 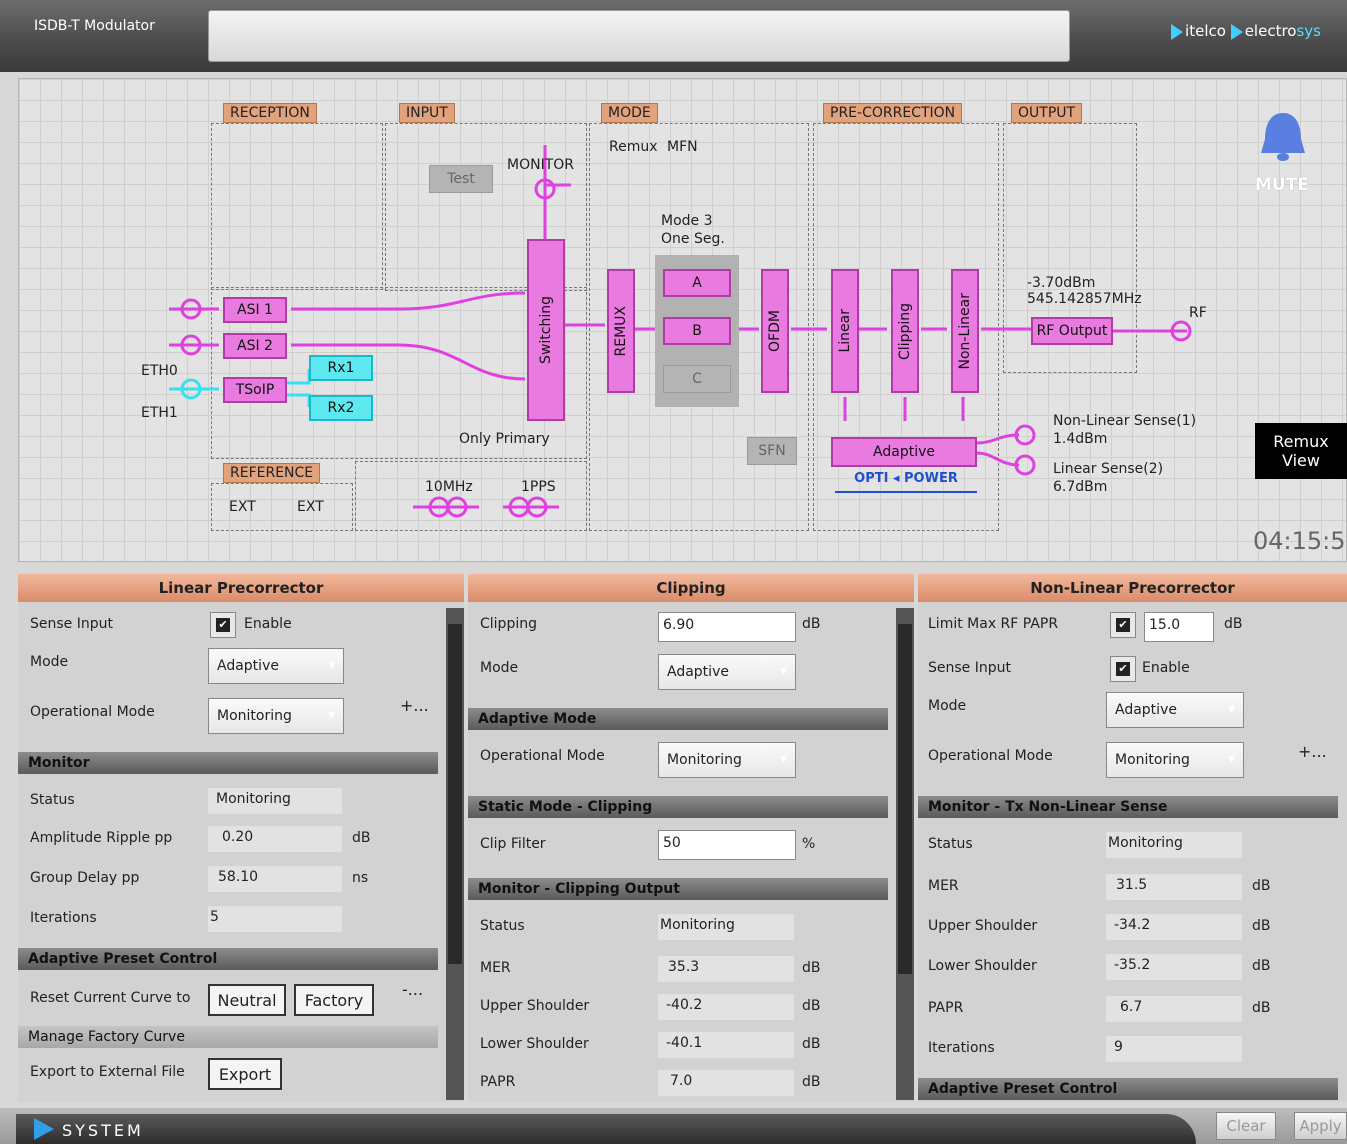 I want to click on play-icon, so click(x=44, y=1129).